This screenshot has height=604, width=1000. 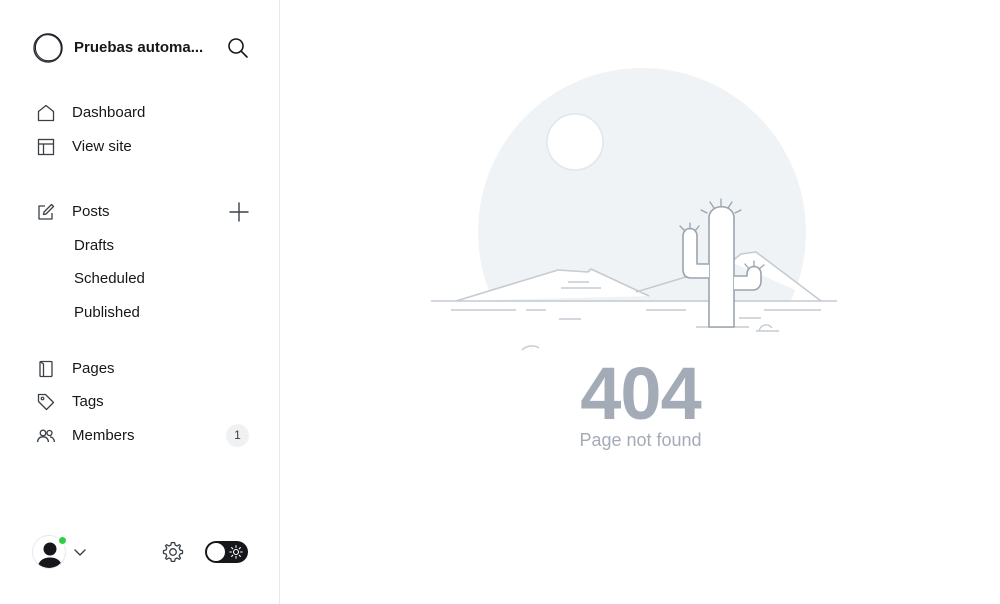 I want to click on nav-tags-label: Tags, so click(x=88, y=401).